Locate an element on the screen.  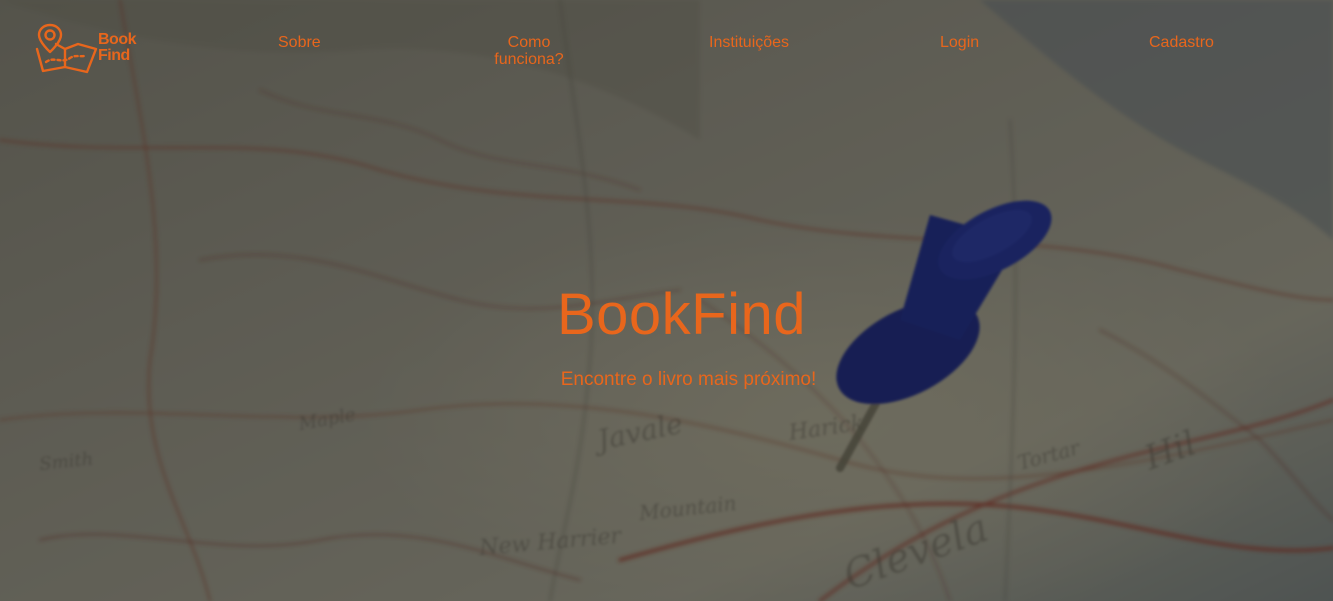
nav-link-sobre: Sobre is located at coordinates (299, 42).